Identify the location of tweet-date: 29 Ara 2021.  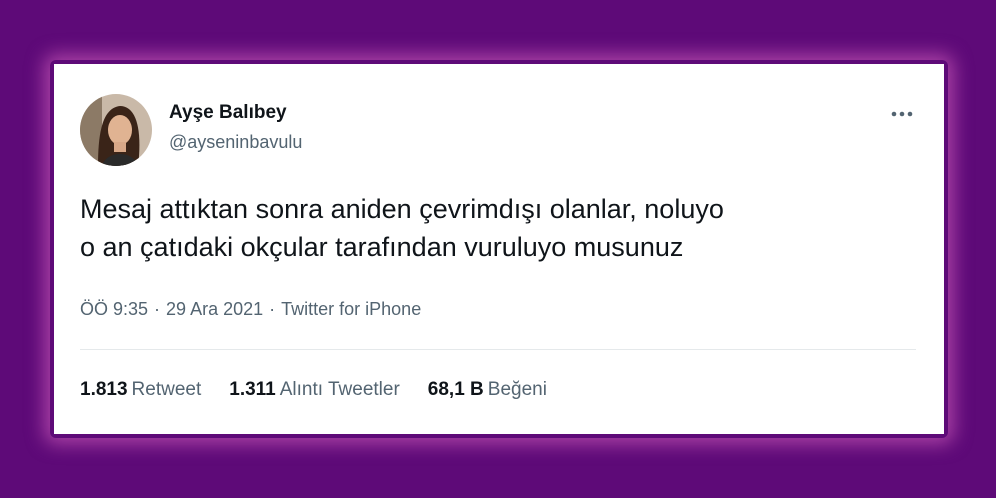
(214, 309).